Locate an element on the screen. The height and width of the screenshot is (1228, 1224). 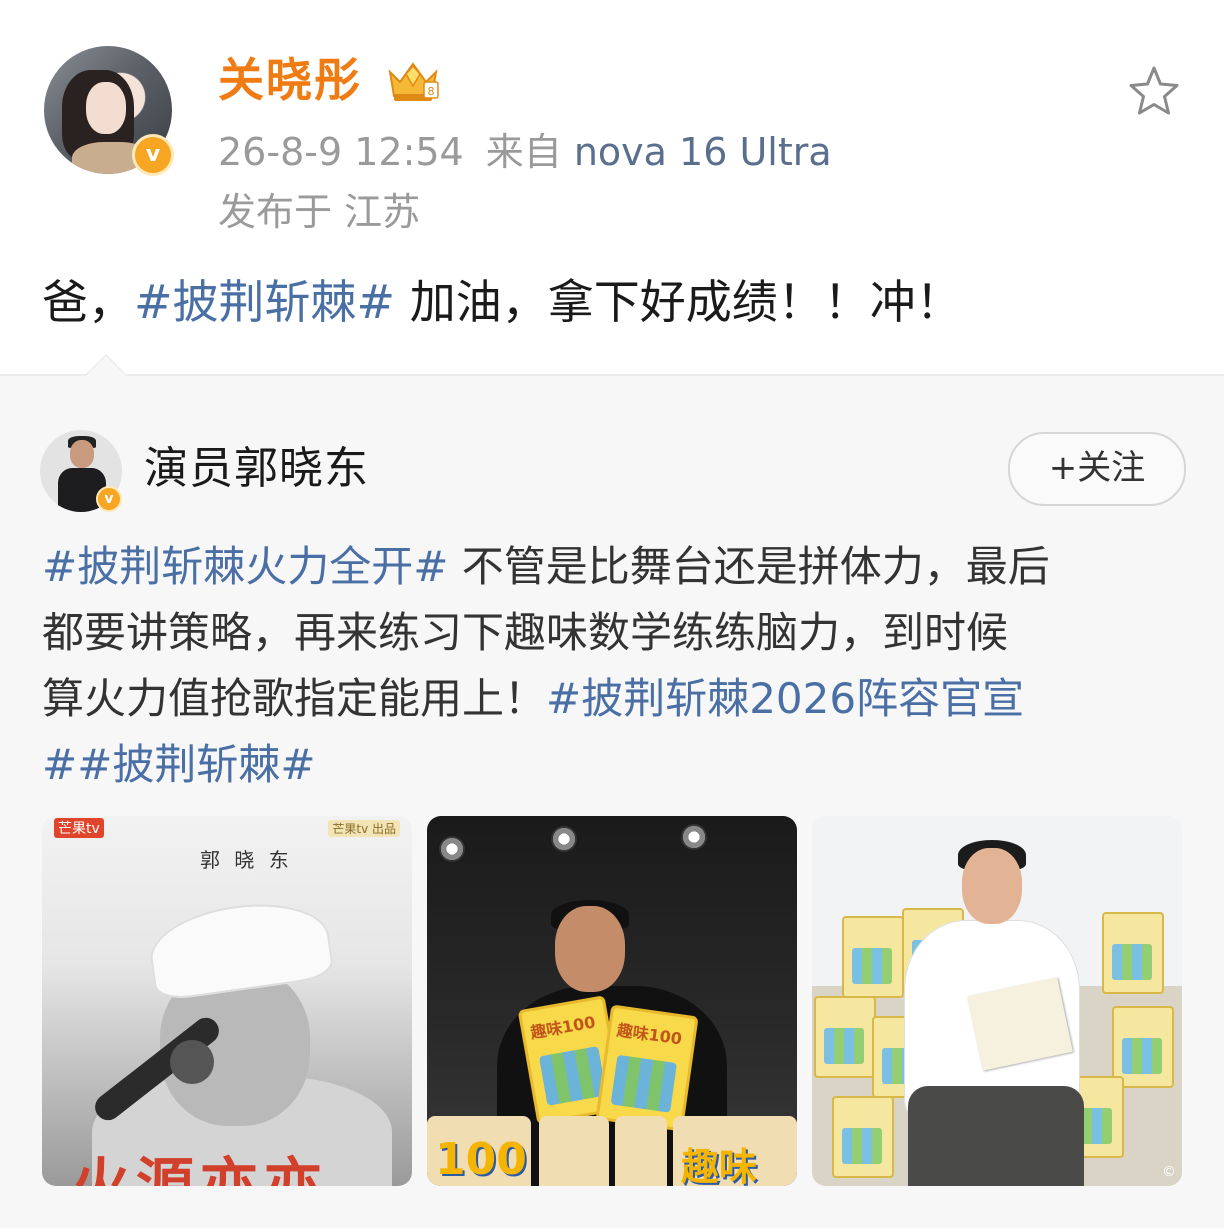
mango-tv-tag: 芒果tv 出品 is located at coordinates (364, 828).